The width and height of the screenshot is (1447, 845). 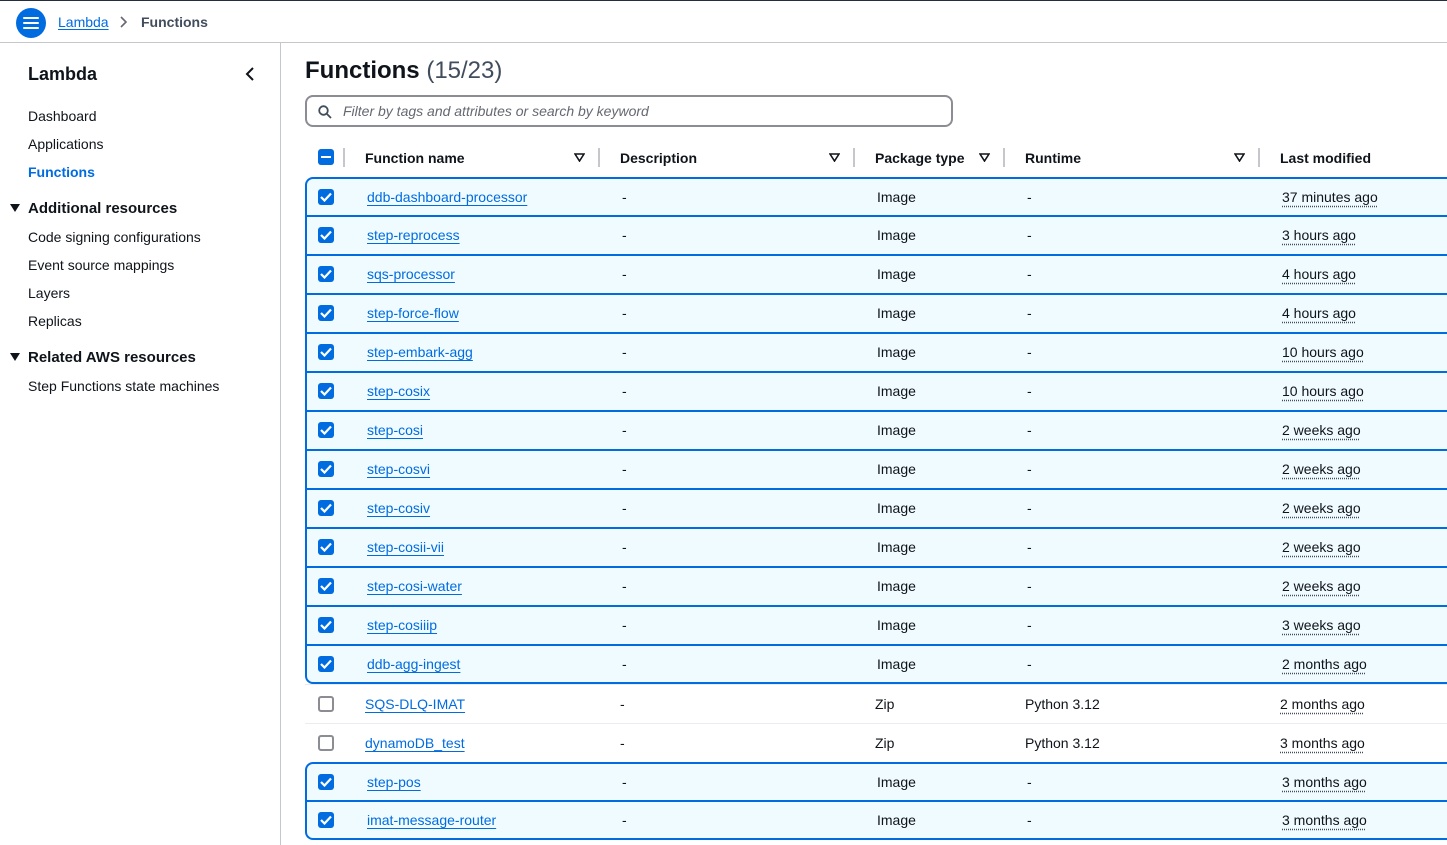 What do you see at coordinates (431, 820) in the screenshot?
I see `function-name-link: imat-message-router` at bounding box center [431, 820].